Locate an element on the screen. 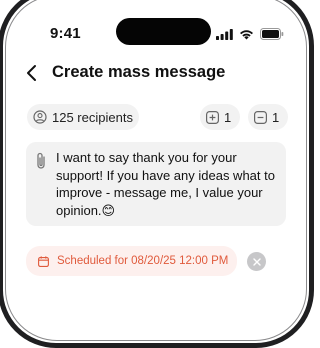  recipients-count: 125 recipients is located at coordinates (92, 117).